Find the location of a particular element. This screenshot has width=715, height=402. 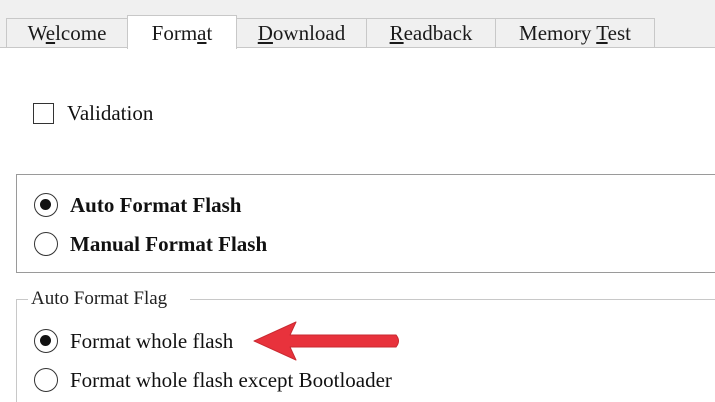

format-whole-flash-radio is located at coordinates (46, 341).